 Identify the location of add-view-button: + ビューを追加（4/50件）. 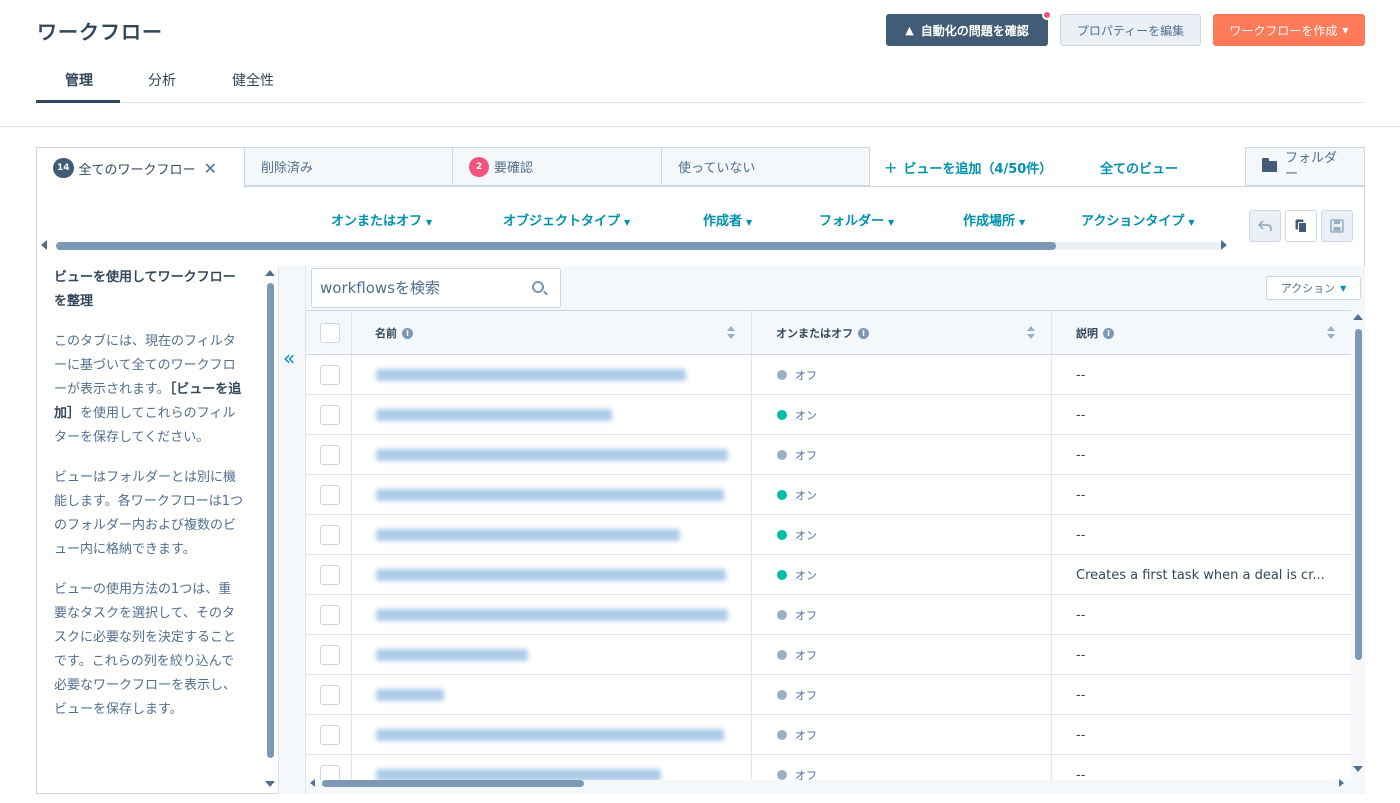
(968, 167).